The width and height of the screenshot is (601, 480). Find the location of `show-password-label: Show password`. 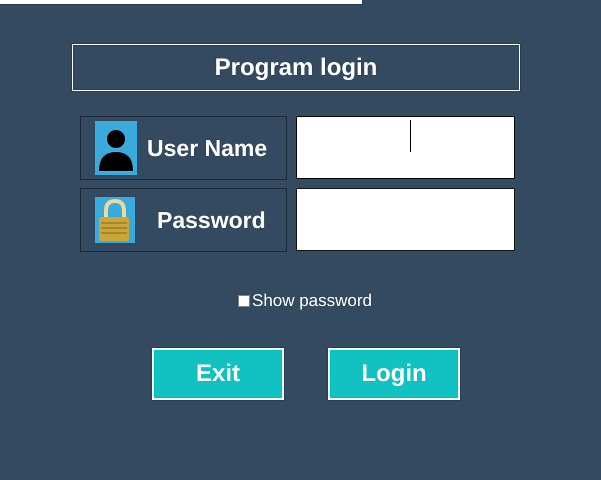

show-password-label: Show password is located at coordinates (312, 301).